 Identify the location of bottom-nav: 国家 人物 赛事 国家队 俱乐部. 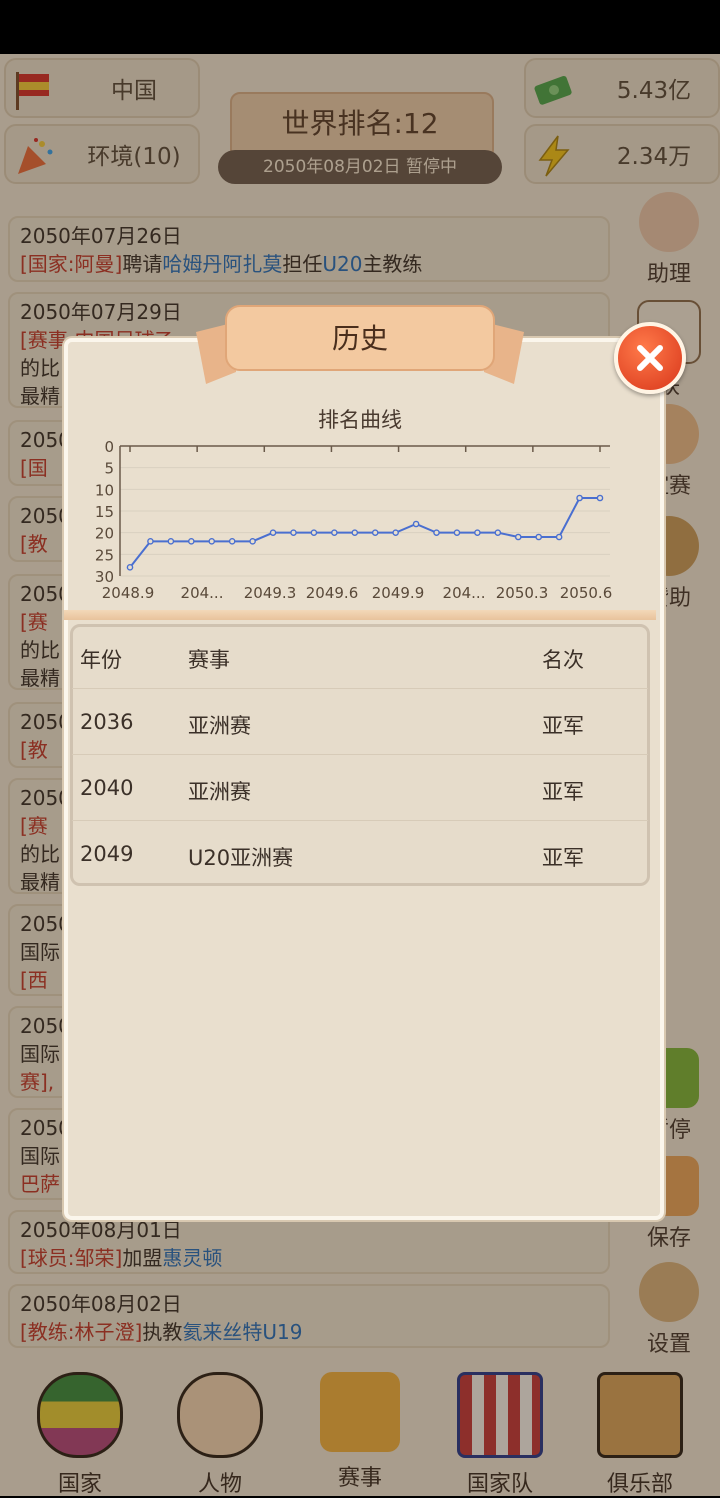
(360, 1431).